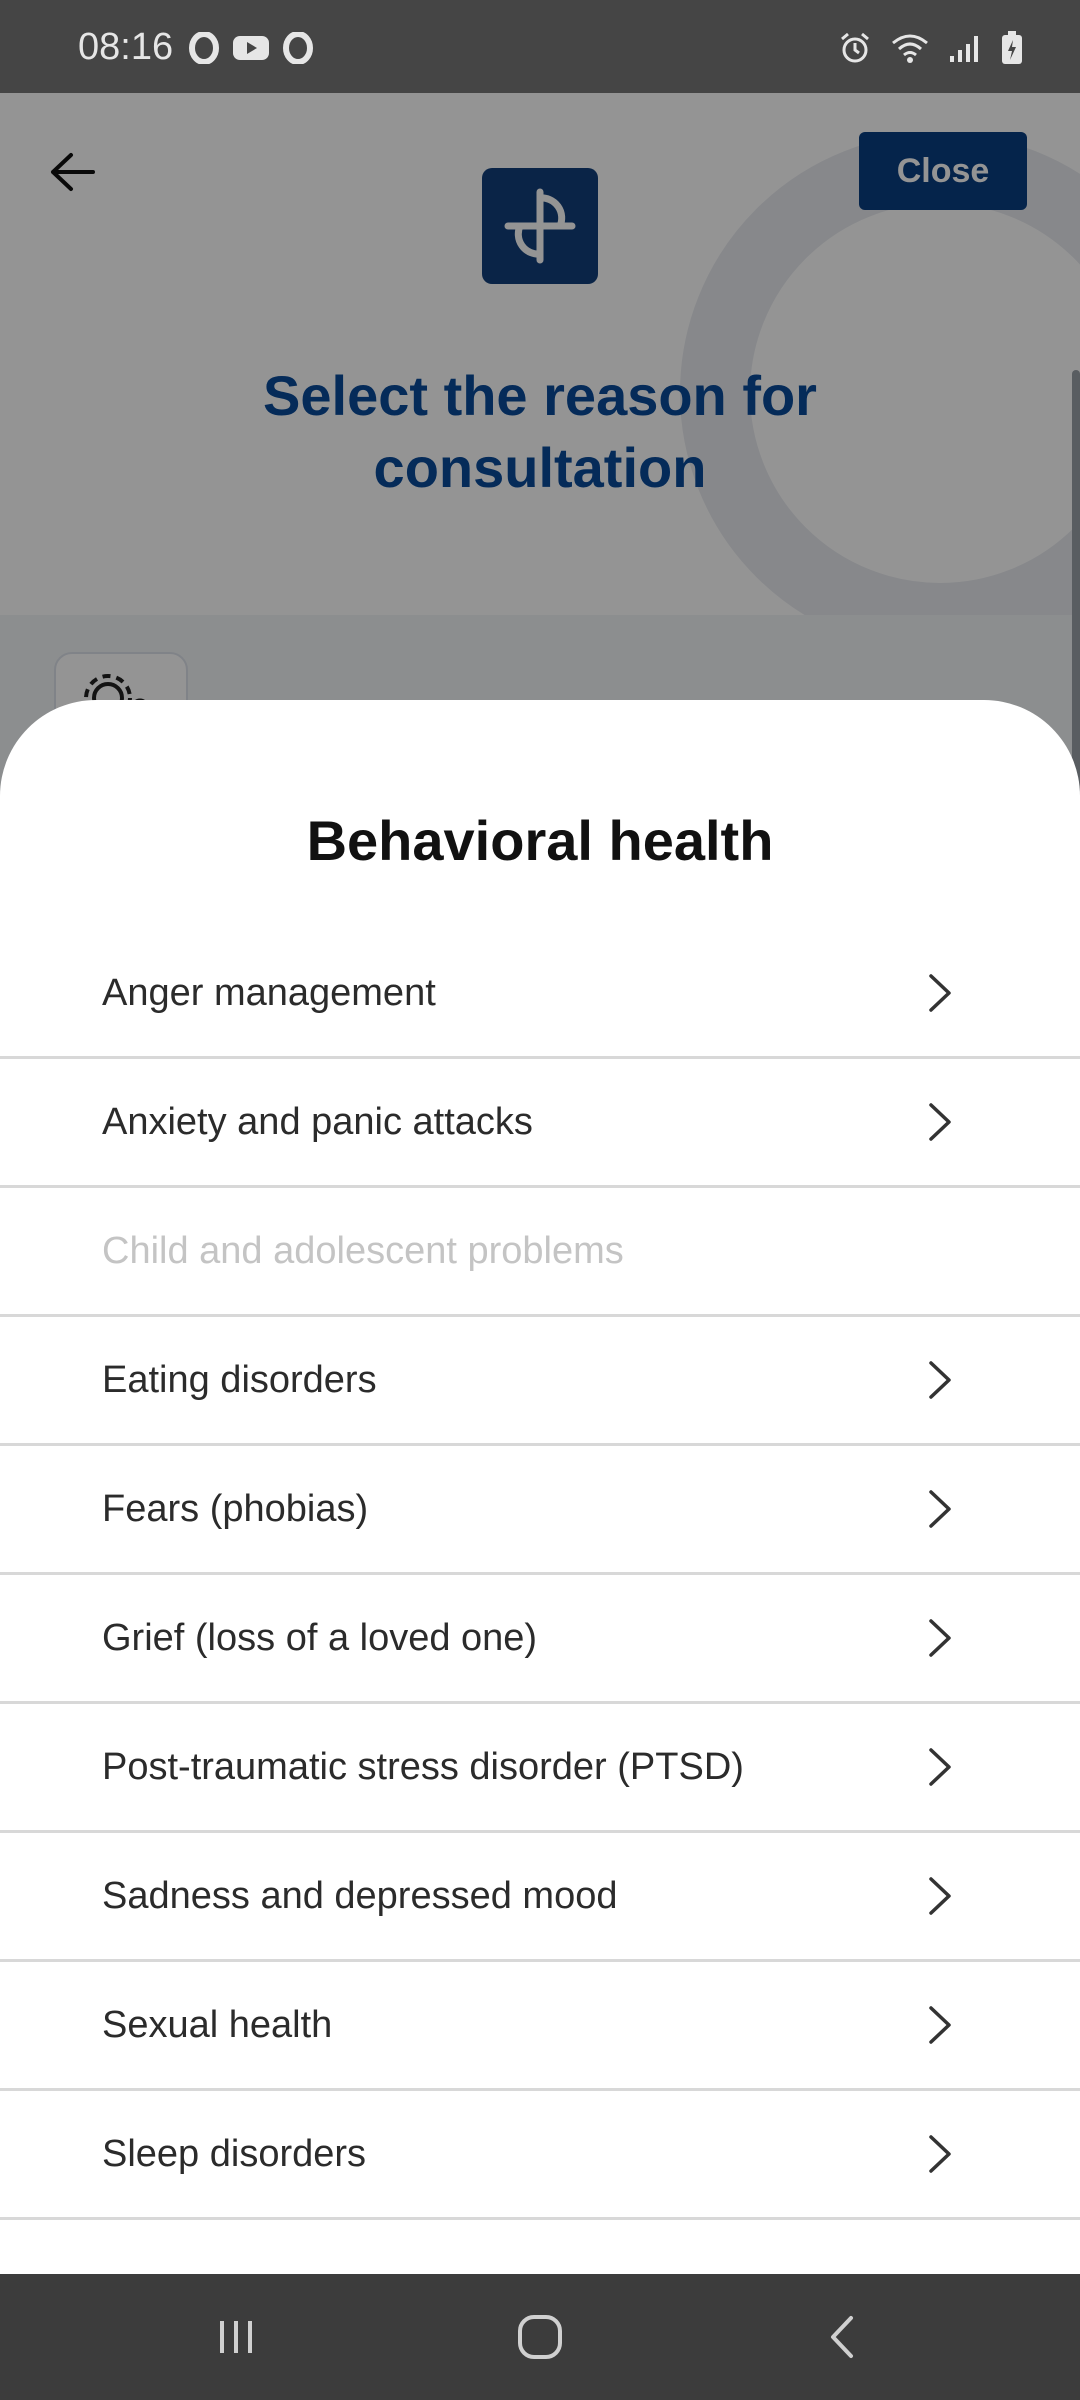 Image resolution: width=1080 pixels, height=2400 pixels. I want to click on home-icon, so click(540, 2337).